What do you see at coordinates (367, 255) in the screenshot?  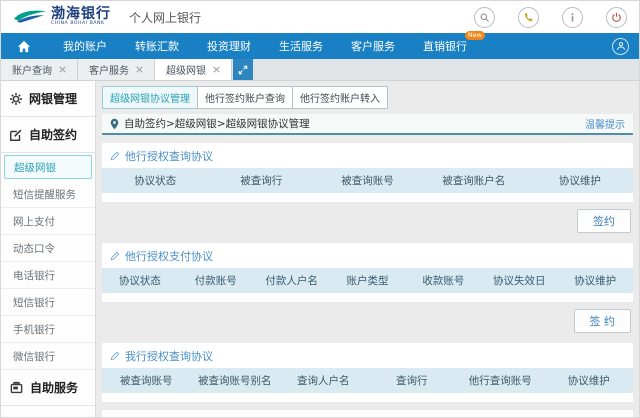 I see `section-title-row: 他行授权支付协议` at bounding box center [367, 255].